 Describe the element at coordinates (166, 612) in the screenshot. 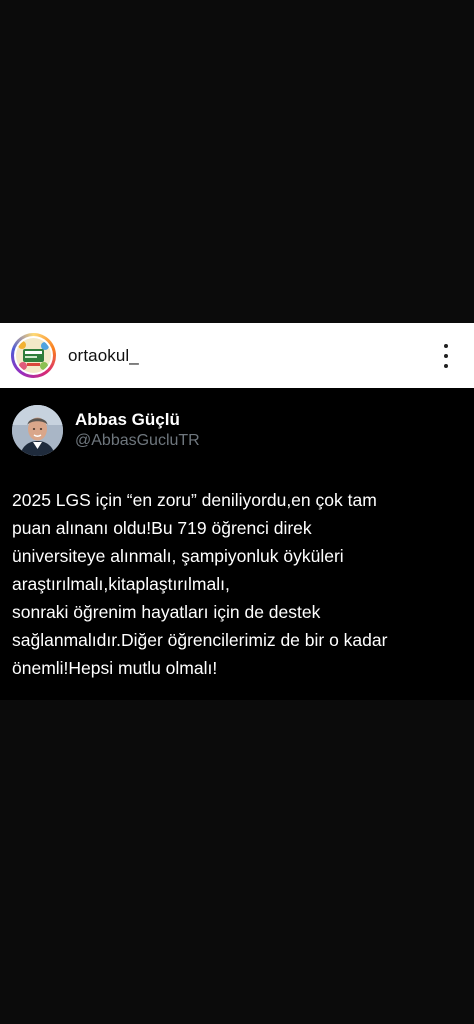

I see `tweet-text-line: sonraki öğrenim hayatları için de destek` at that location.